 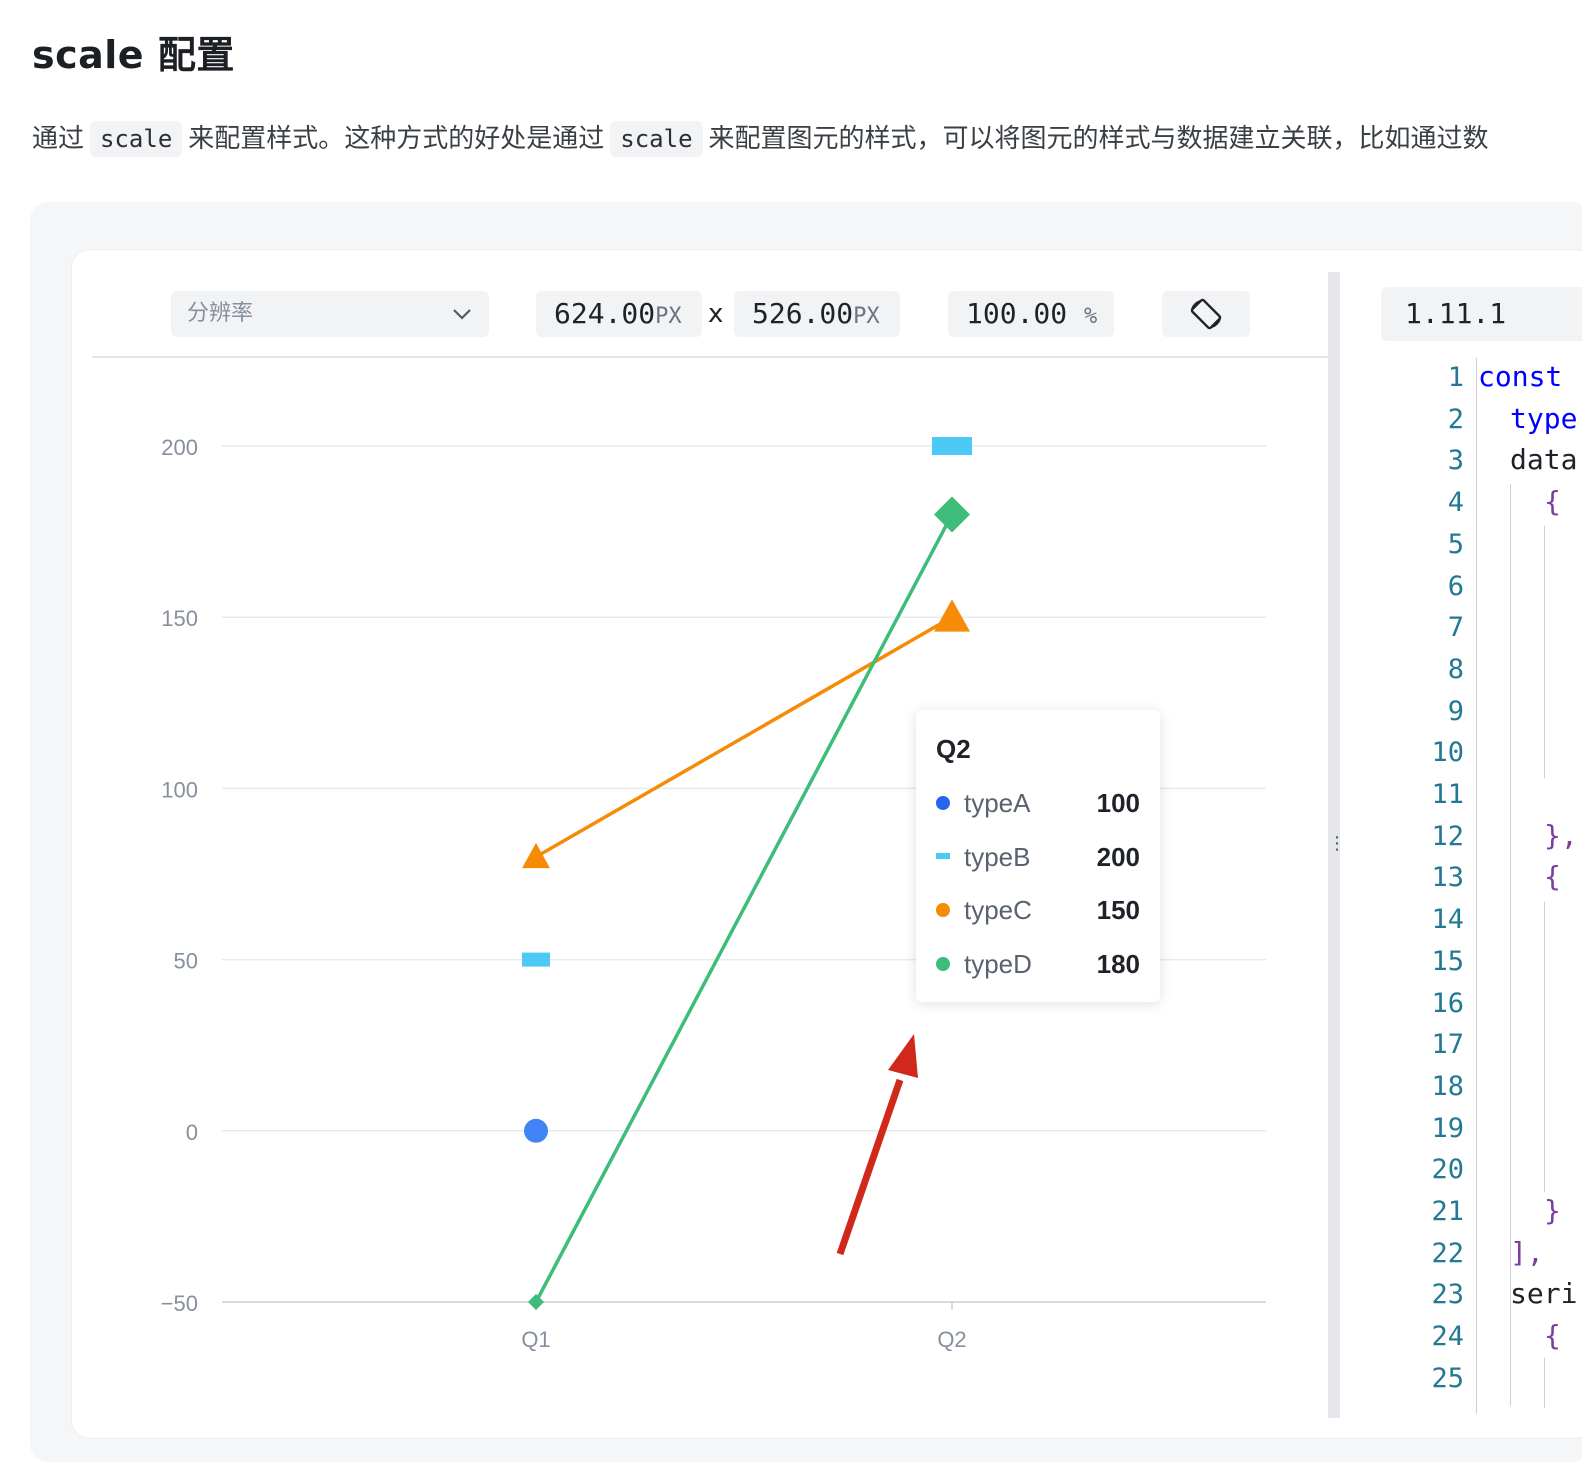 I want to click on chart-tooltip: Q2 typeA 100 typeB 200 typeC 150 typeD 180, so click(x=1038, y=856).